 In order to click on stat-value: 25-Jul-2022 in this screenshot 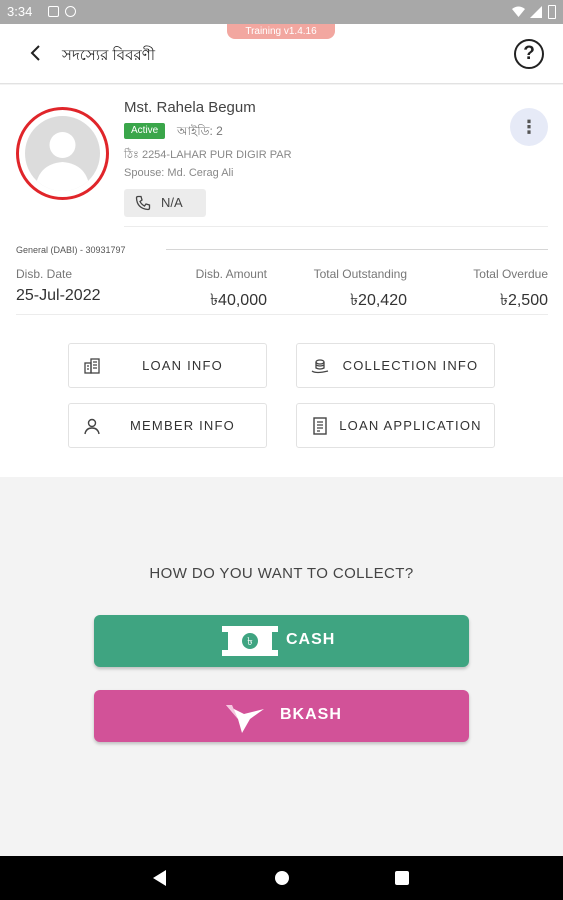, I will do `click(58, 295)`.